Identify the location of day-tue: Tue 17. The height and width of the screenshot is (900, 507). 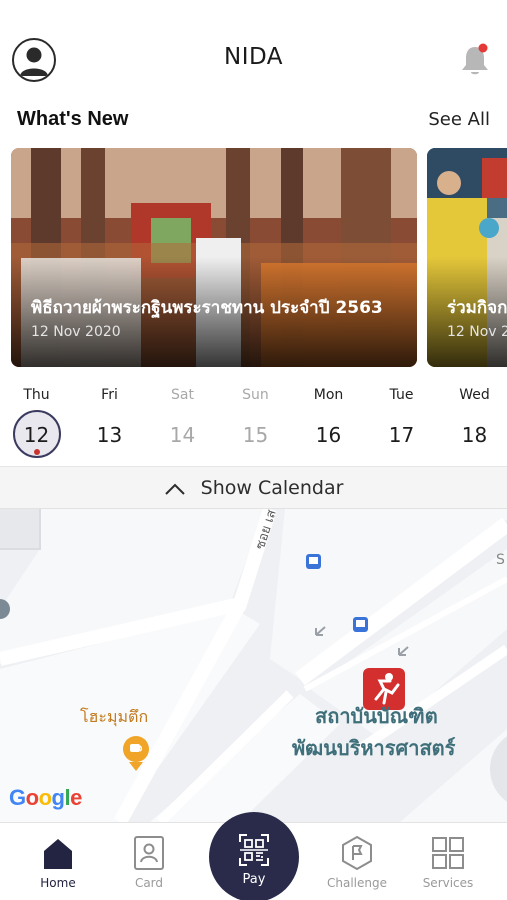
(401, 414).